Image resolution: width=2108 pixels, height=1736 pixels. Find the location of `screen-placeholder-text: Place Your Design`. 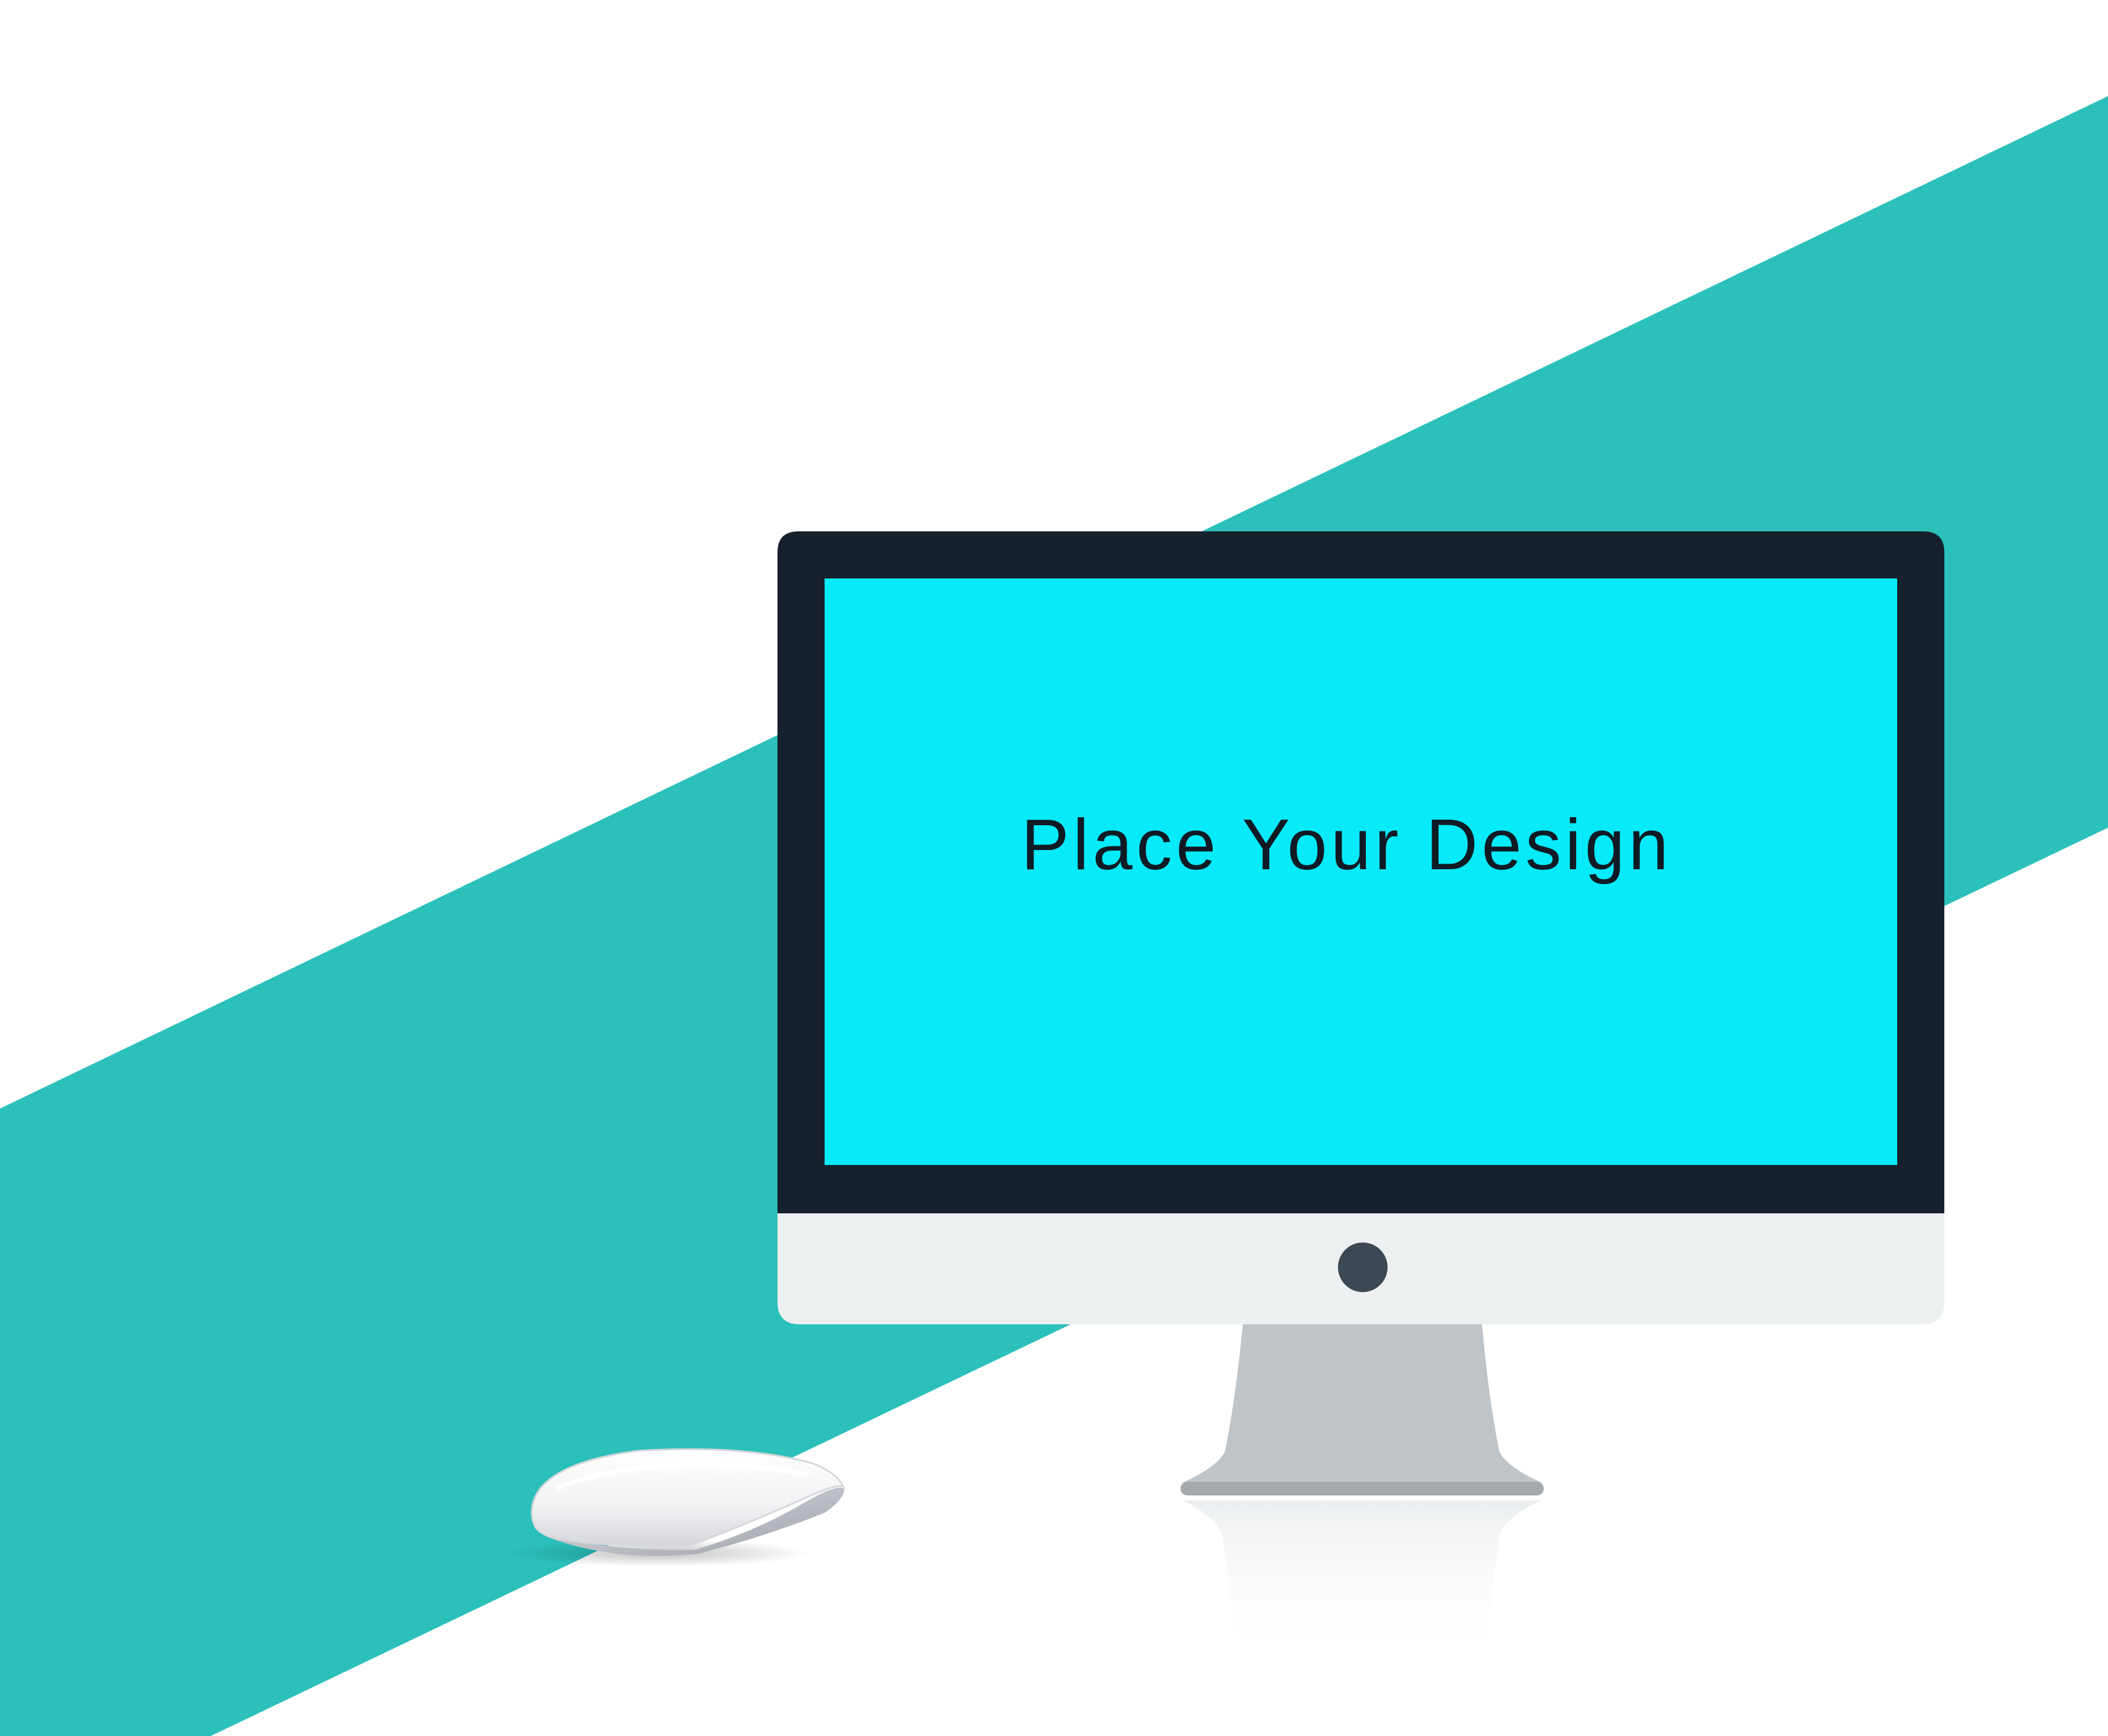

screen-placeholder-text: Place Your Design is located at coordinates (1346, 844).